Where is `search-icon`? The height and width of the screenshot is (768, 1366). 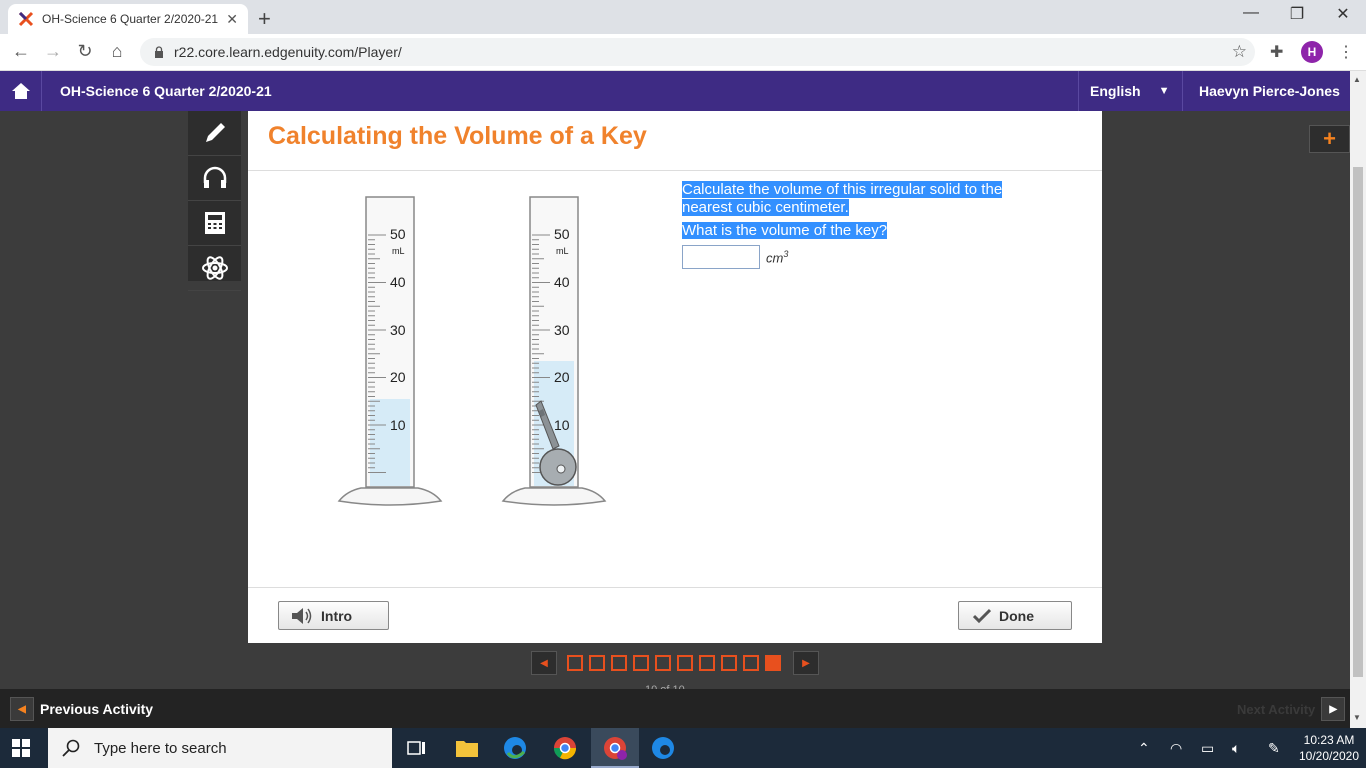 search-icon is located at coordinates (71, 748).